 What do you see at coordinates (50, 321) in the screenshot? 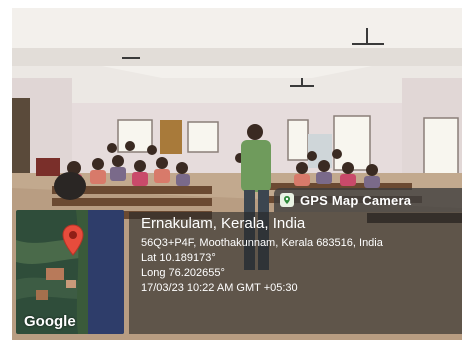
I see `google-logo: Google` at bounding box center [50, 321].